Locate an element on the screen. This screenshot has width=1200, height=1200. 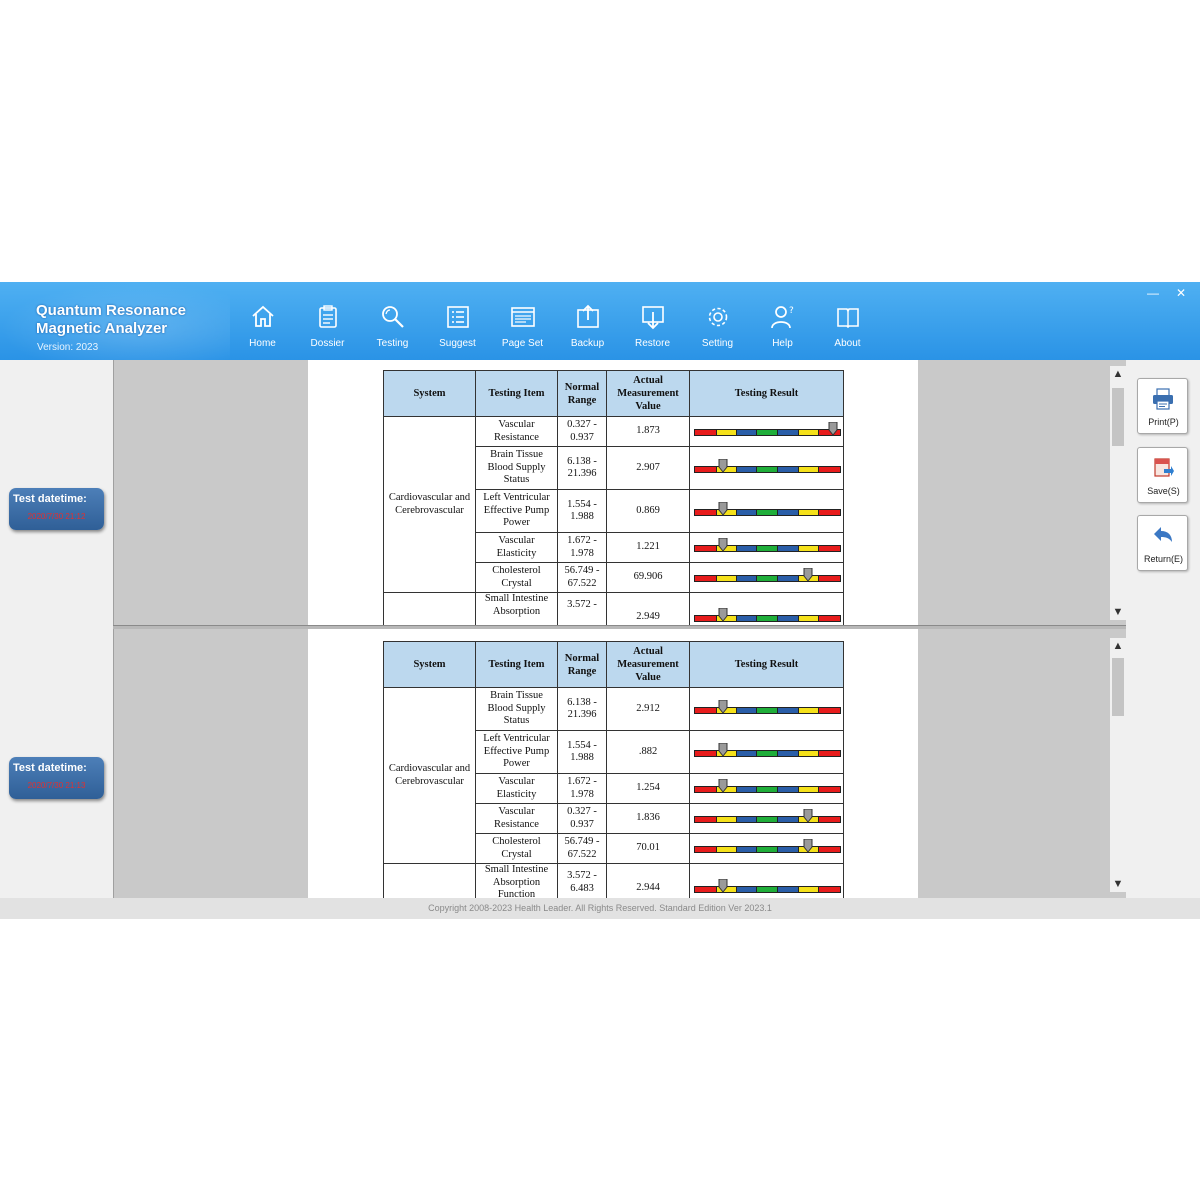
scrollbar-1: ▲ ▼ is located at coordinates (1118, 493).